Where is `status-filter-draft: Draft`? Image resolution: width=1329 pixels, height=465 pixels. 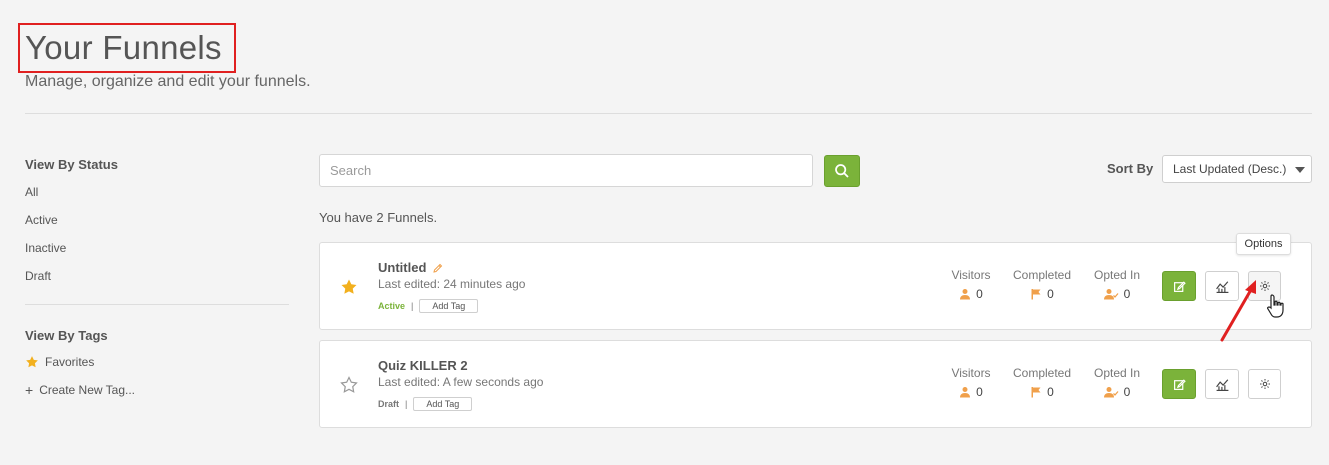 status-filter-draft: Draft is located at coordinates (38, 276).